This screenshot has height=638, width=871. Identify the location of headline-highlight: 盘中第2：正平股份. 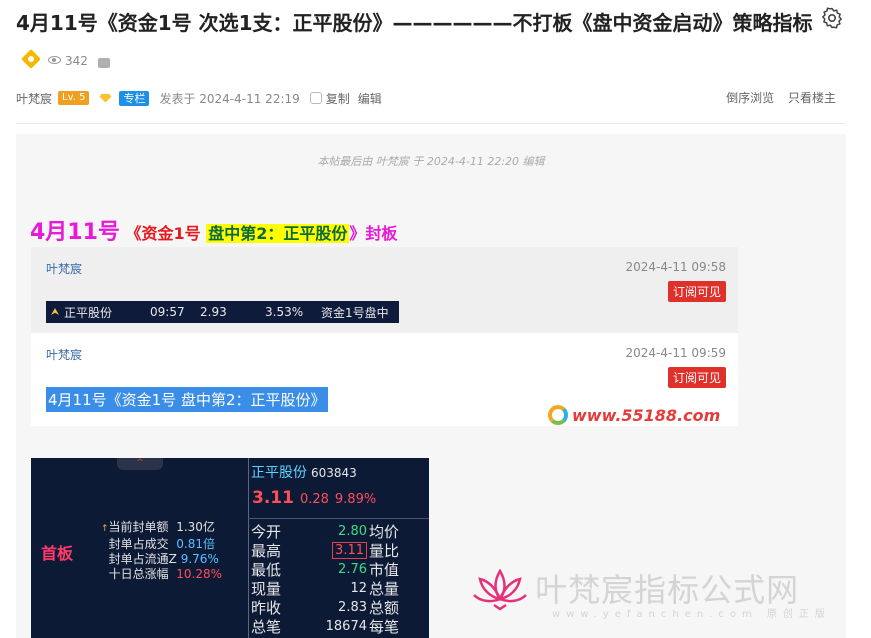
(278, 233).